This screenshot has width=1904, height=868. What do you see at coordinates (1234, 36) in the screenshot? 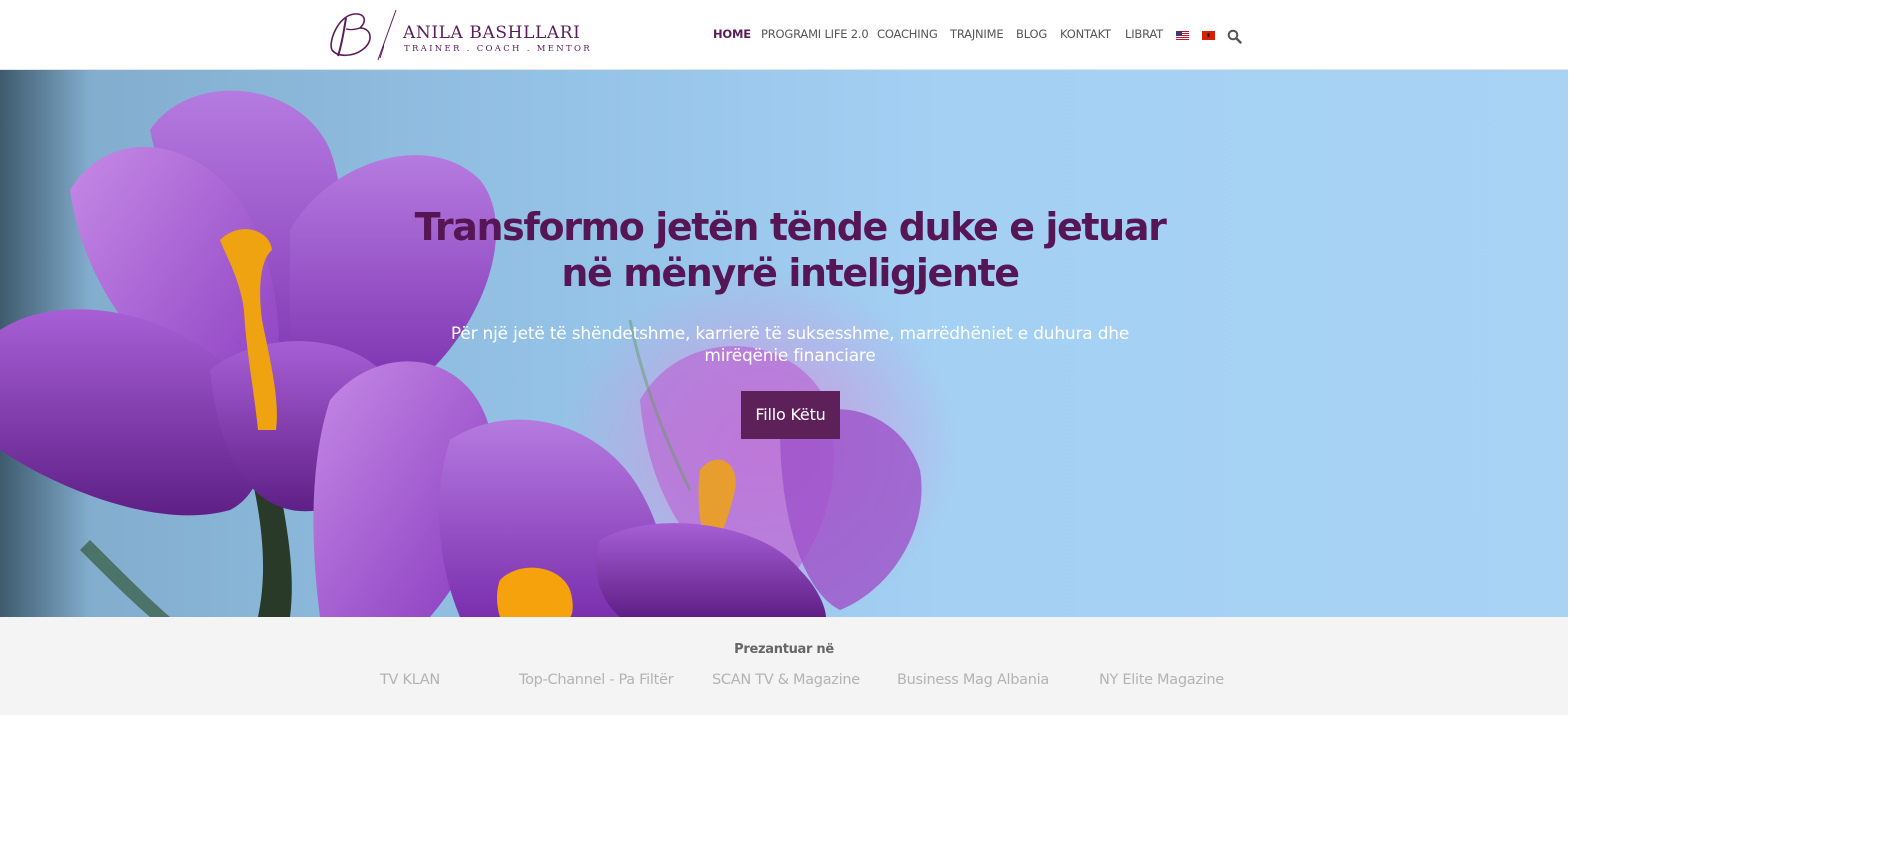
I see `search-icon` at bounding box center [1234, 36].